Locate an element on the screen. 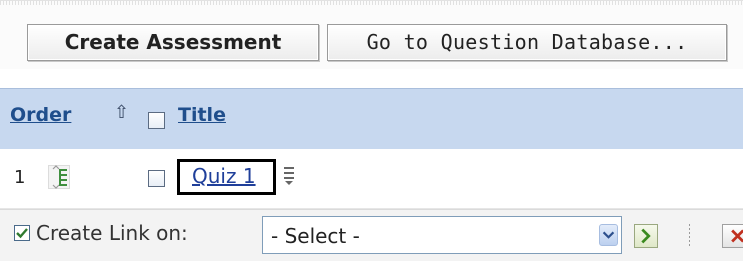 The width and height of the screenshot is (743, 261). delete-button is located at coordinates (732, 236).